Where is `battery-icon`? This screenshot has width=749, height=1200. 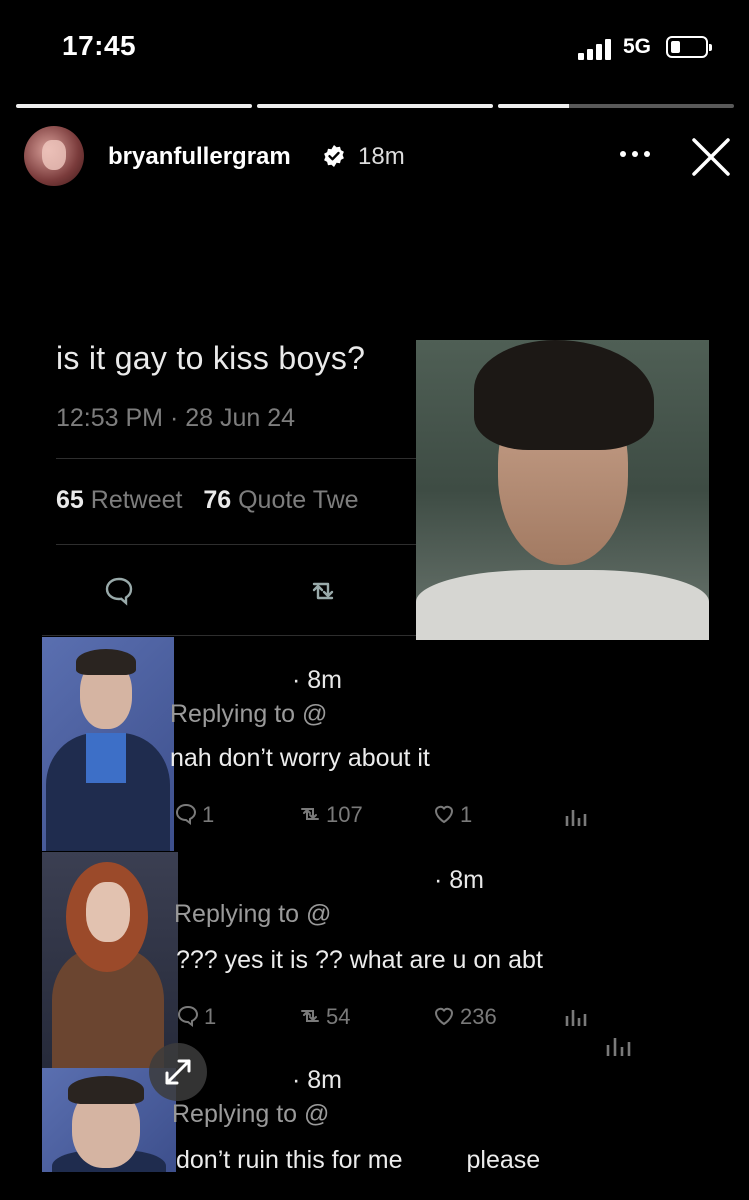 battery-icon is located at coordinates (689, 47).